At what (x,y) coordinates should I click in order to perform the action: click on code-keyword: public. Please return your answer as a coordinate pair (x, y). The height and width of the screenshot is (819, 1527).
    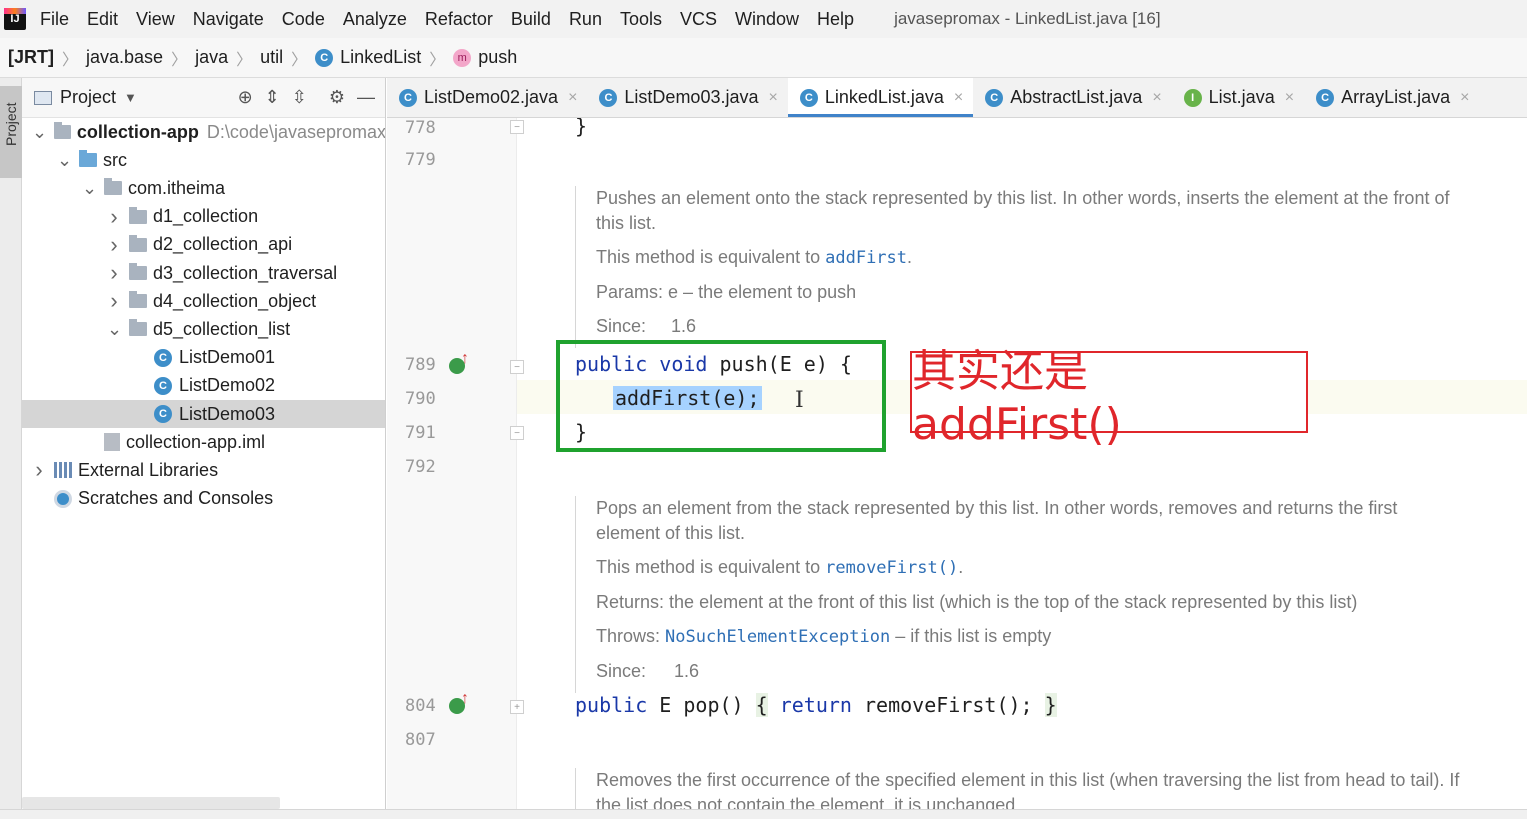
    Looking at the image, I should click on (611, 705).